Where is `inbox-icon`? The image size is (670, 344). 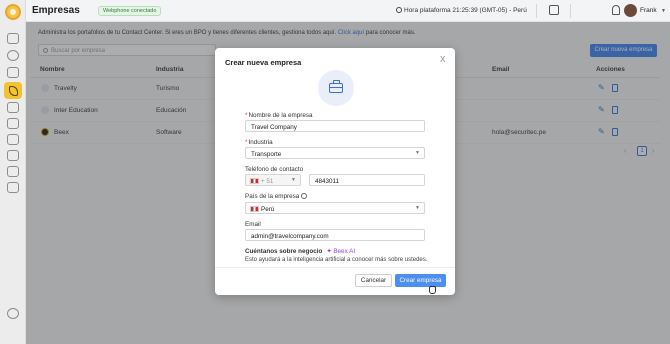
inbox-icon is located at coordinates (13, 139).